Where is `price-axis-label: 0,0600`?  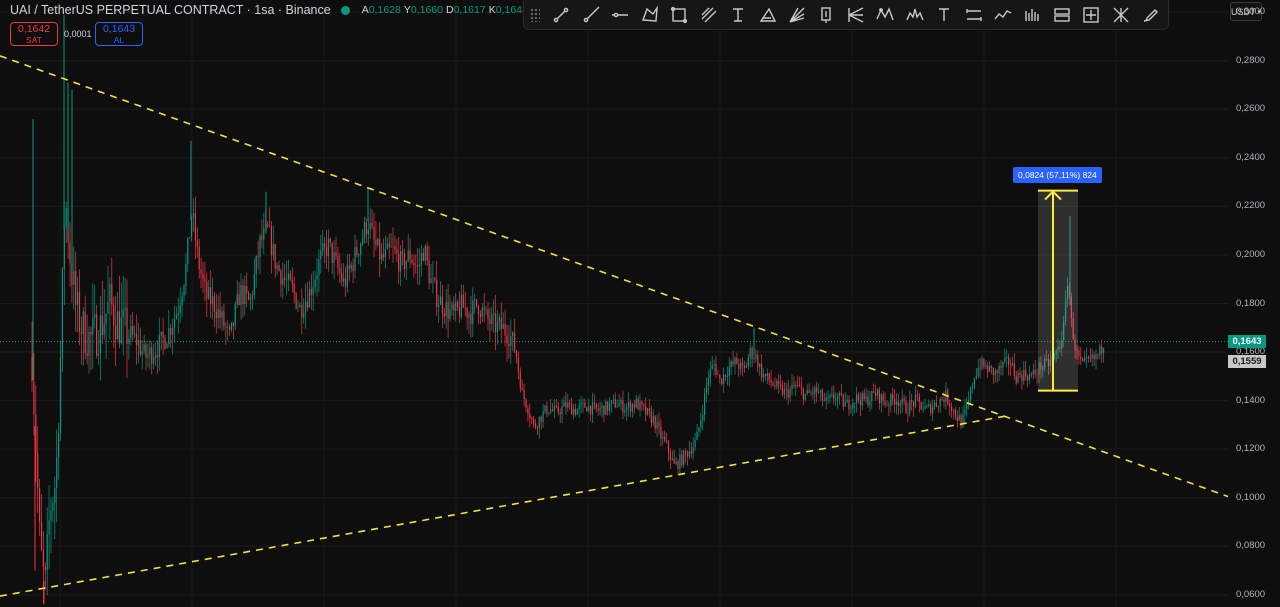 price-axis-label: 0,0600 is located at coordinates (1251, 594).